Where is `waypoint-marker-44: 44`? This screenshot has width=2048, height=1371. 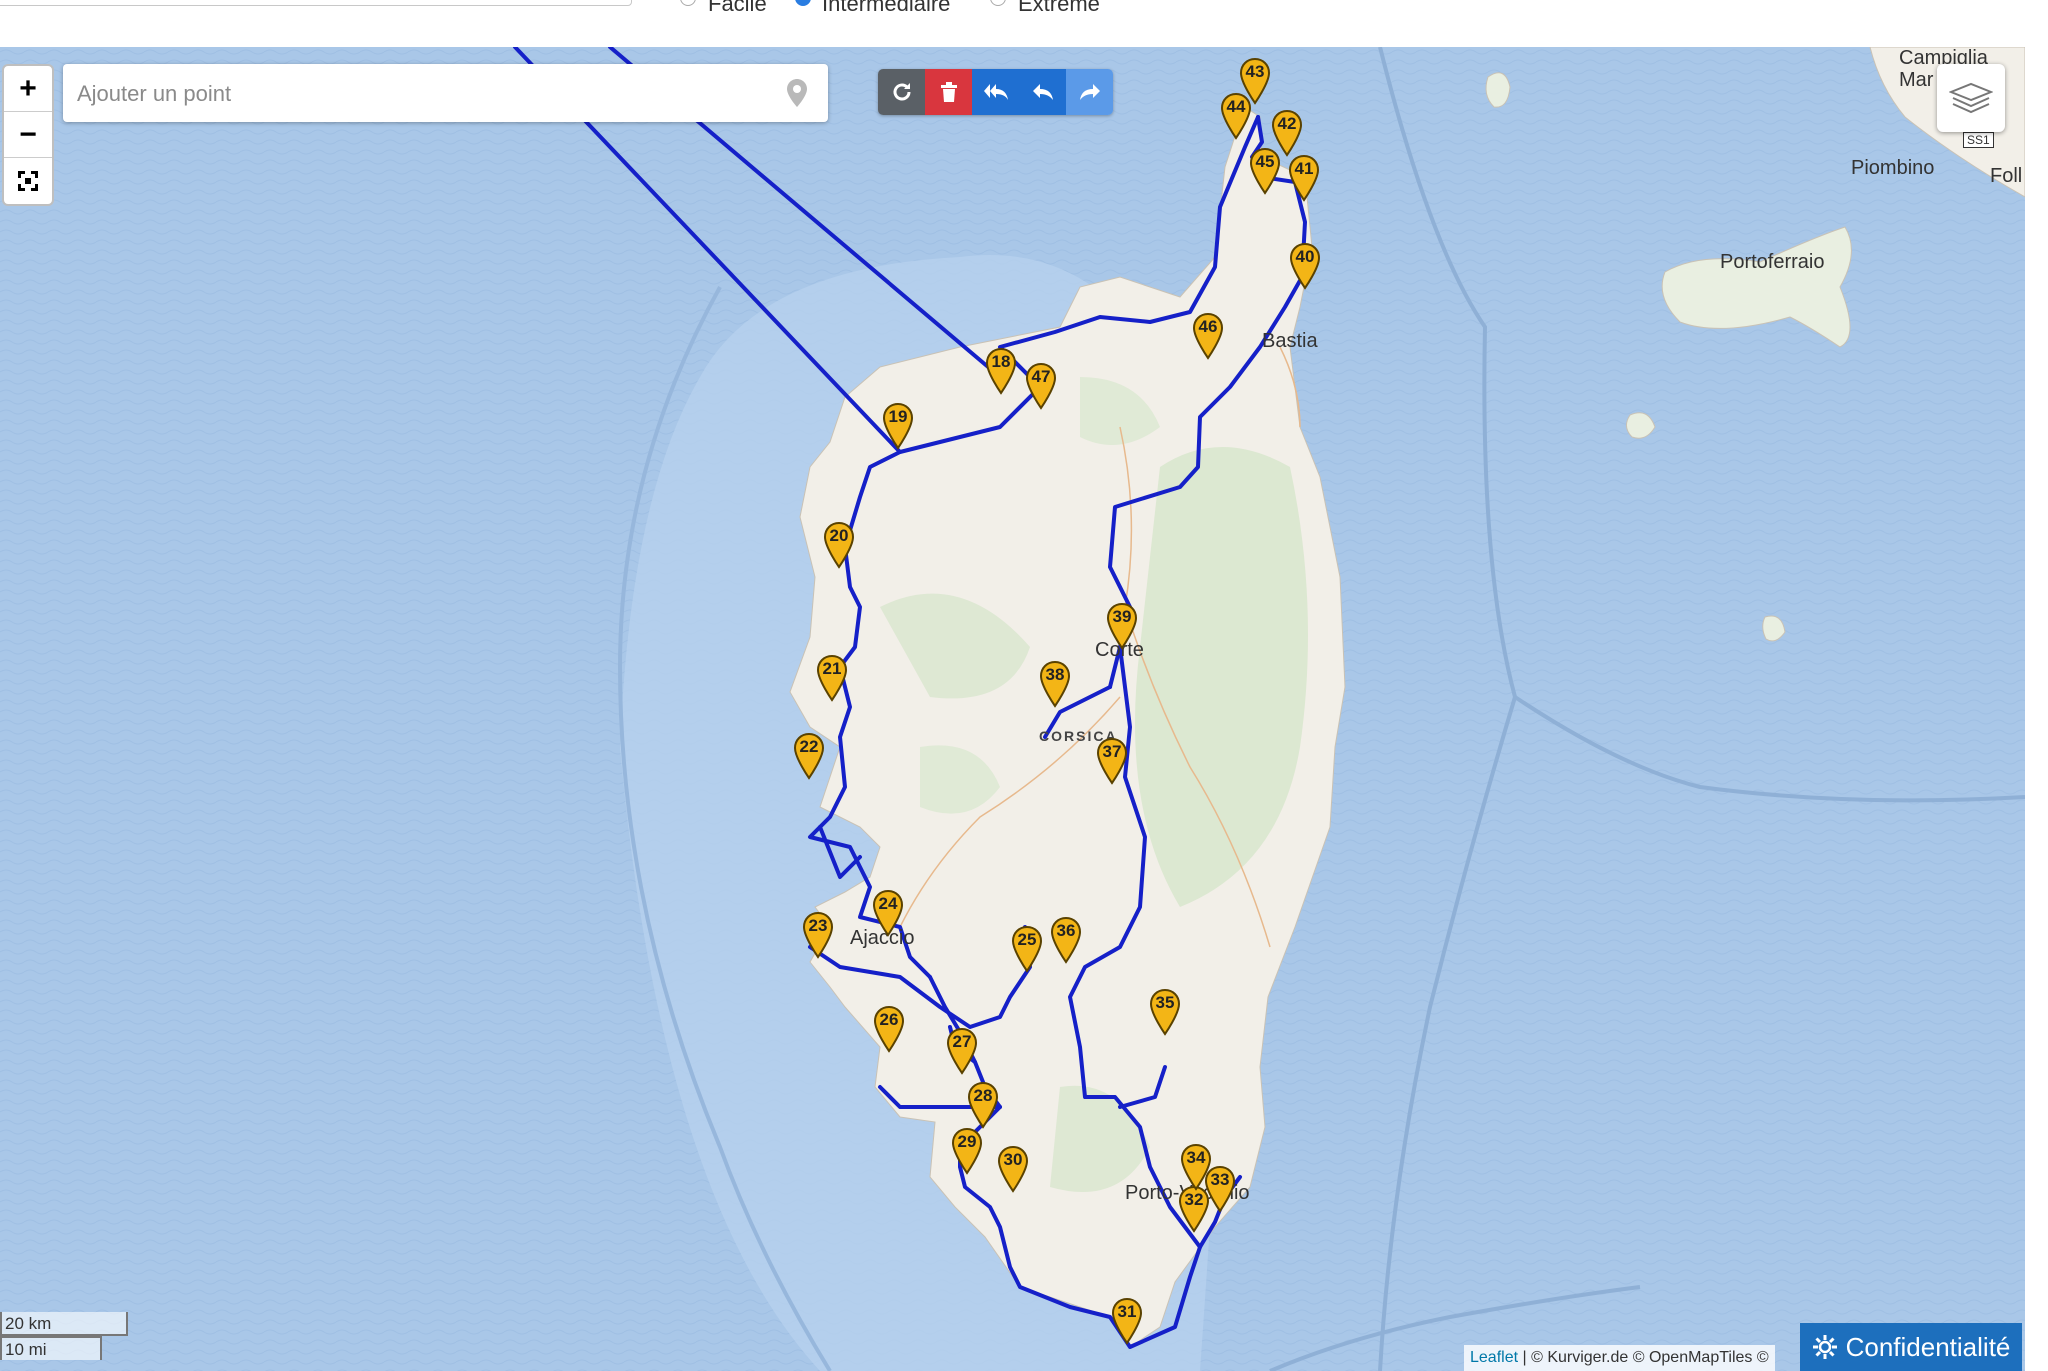 waypoint-marker-44: 44 is located at coordinates (1236, 116).